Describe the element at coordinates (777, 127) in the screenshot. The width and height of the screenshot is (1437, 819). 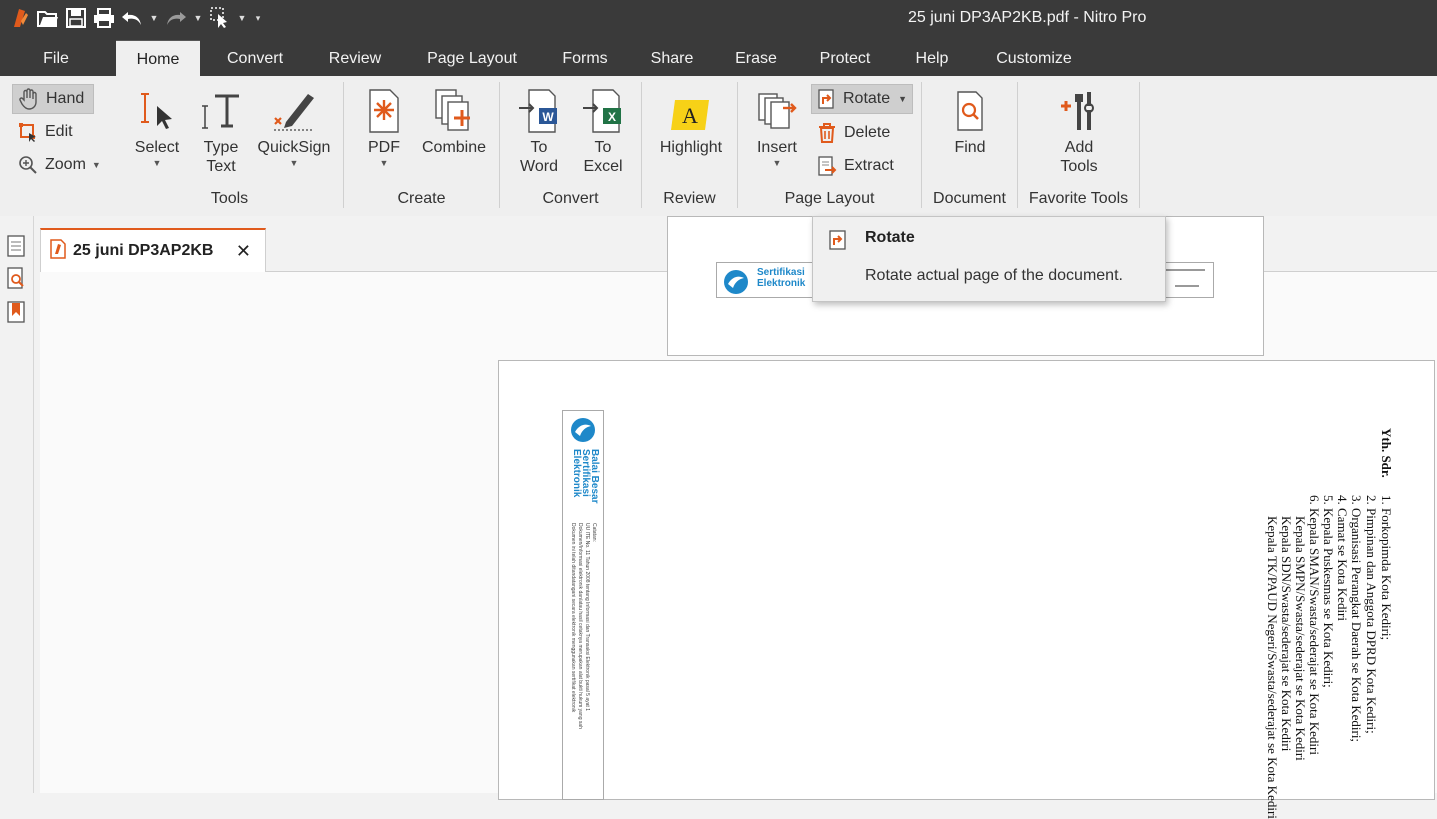
I see `insert-button: Insert ▼` at that location.